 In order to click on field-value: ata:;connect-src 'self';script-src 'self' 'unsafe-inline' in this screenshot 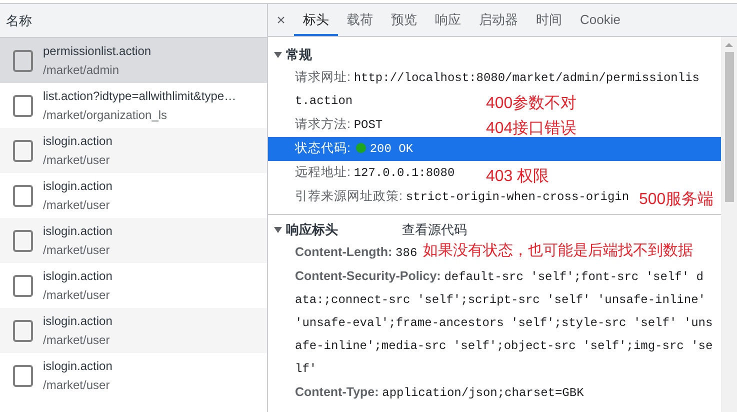, I will do `click(500, 300)`.